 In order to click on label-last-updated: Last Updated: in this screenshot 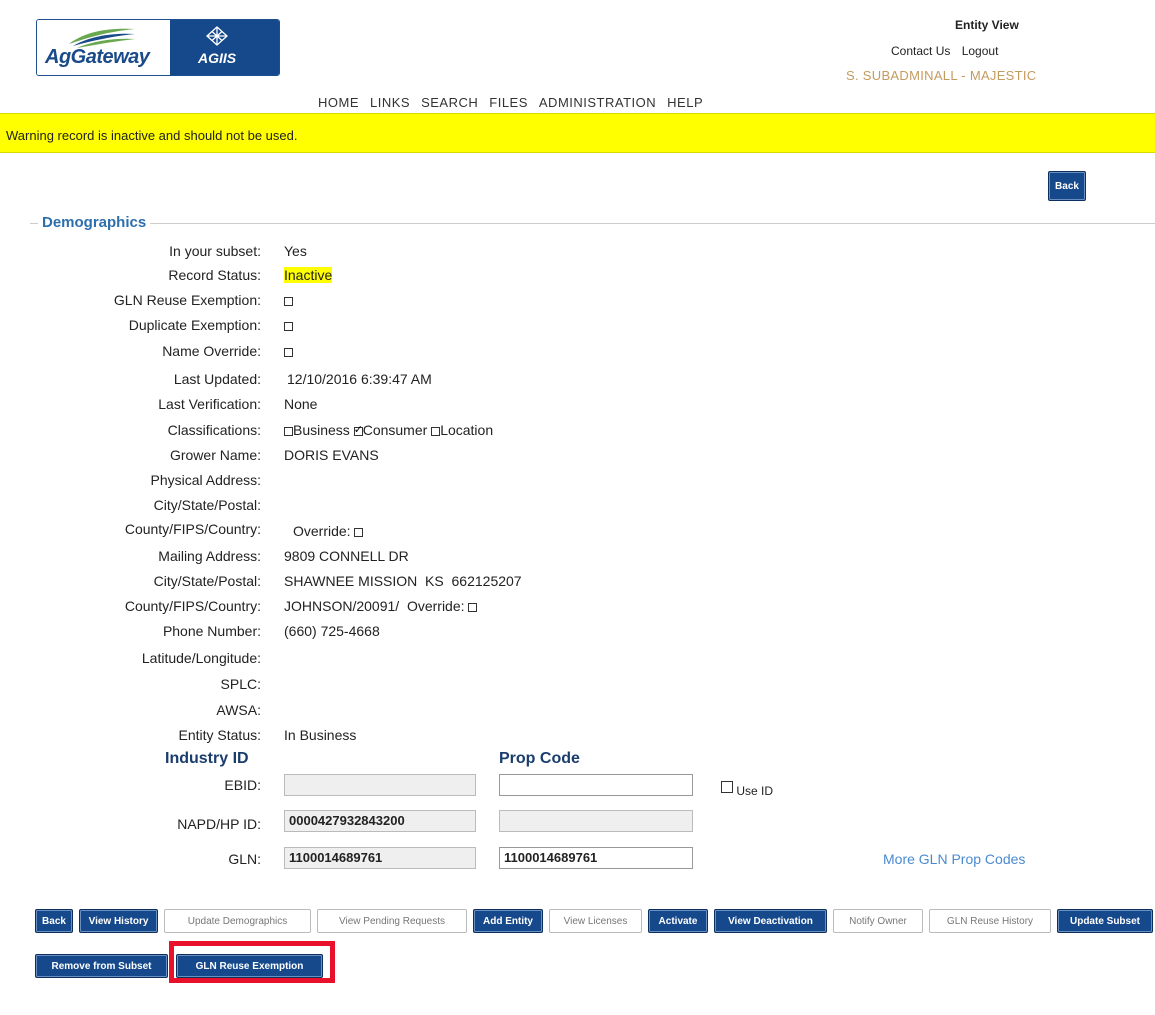, I will do `click(217, 379)`.